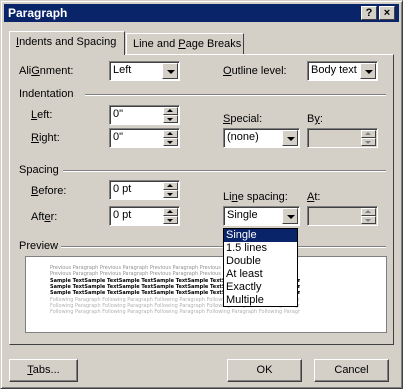 The width and height of the screenshot is (403, 389). Describe the element at coordinates (49, 191) in the screenshot. I see `spacing-before-label: Before:` at that location.